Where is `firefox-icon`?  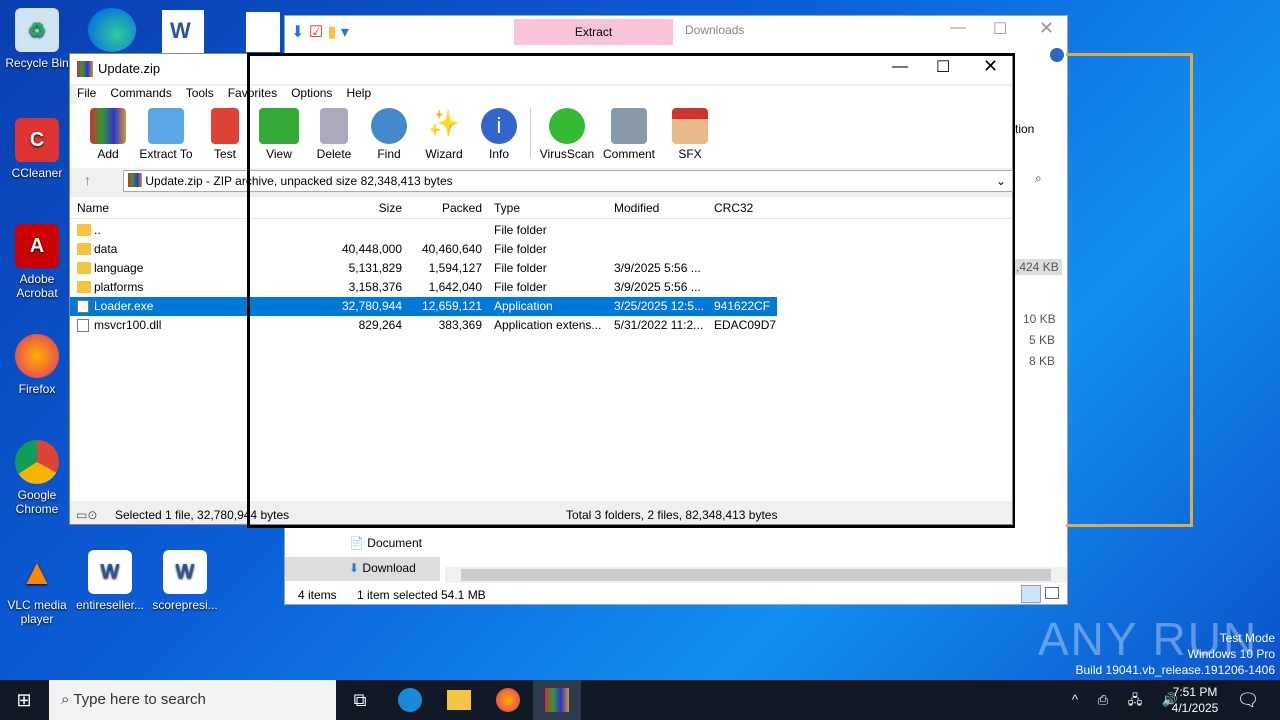
firefox-icon is located at coordinates (37, 356).